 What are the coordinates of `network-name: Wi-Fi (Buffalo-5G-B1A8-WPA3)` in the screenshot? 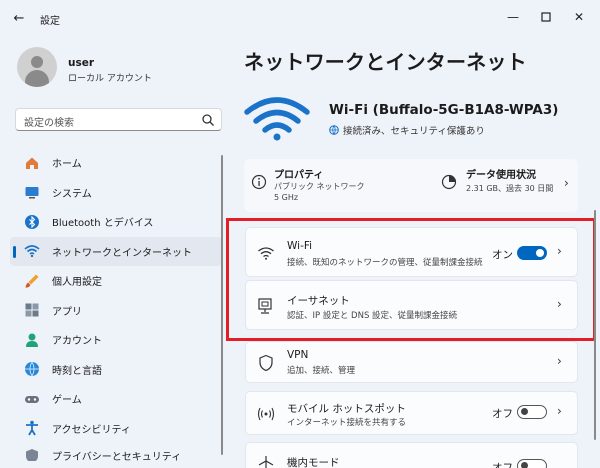 It's located at (444, 110).